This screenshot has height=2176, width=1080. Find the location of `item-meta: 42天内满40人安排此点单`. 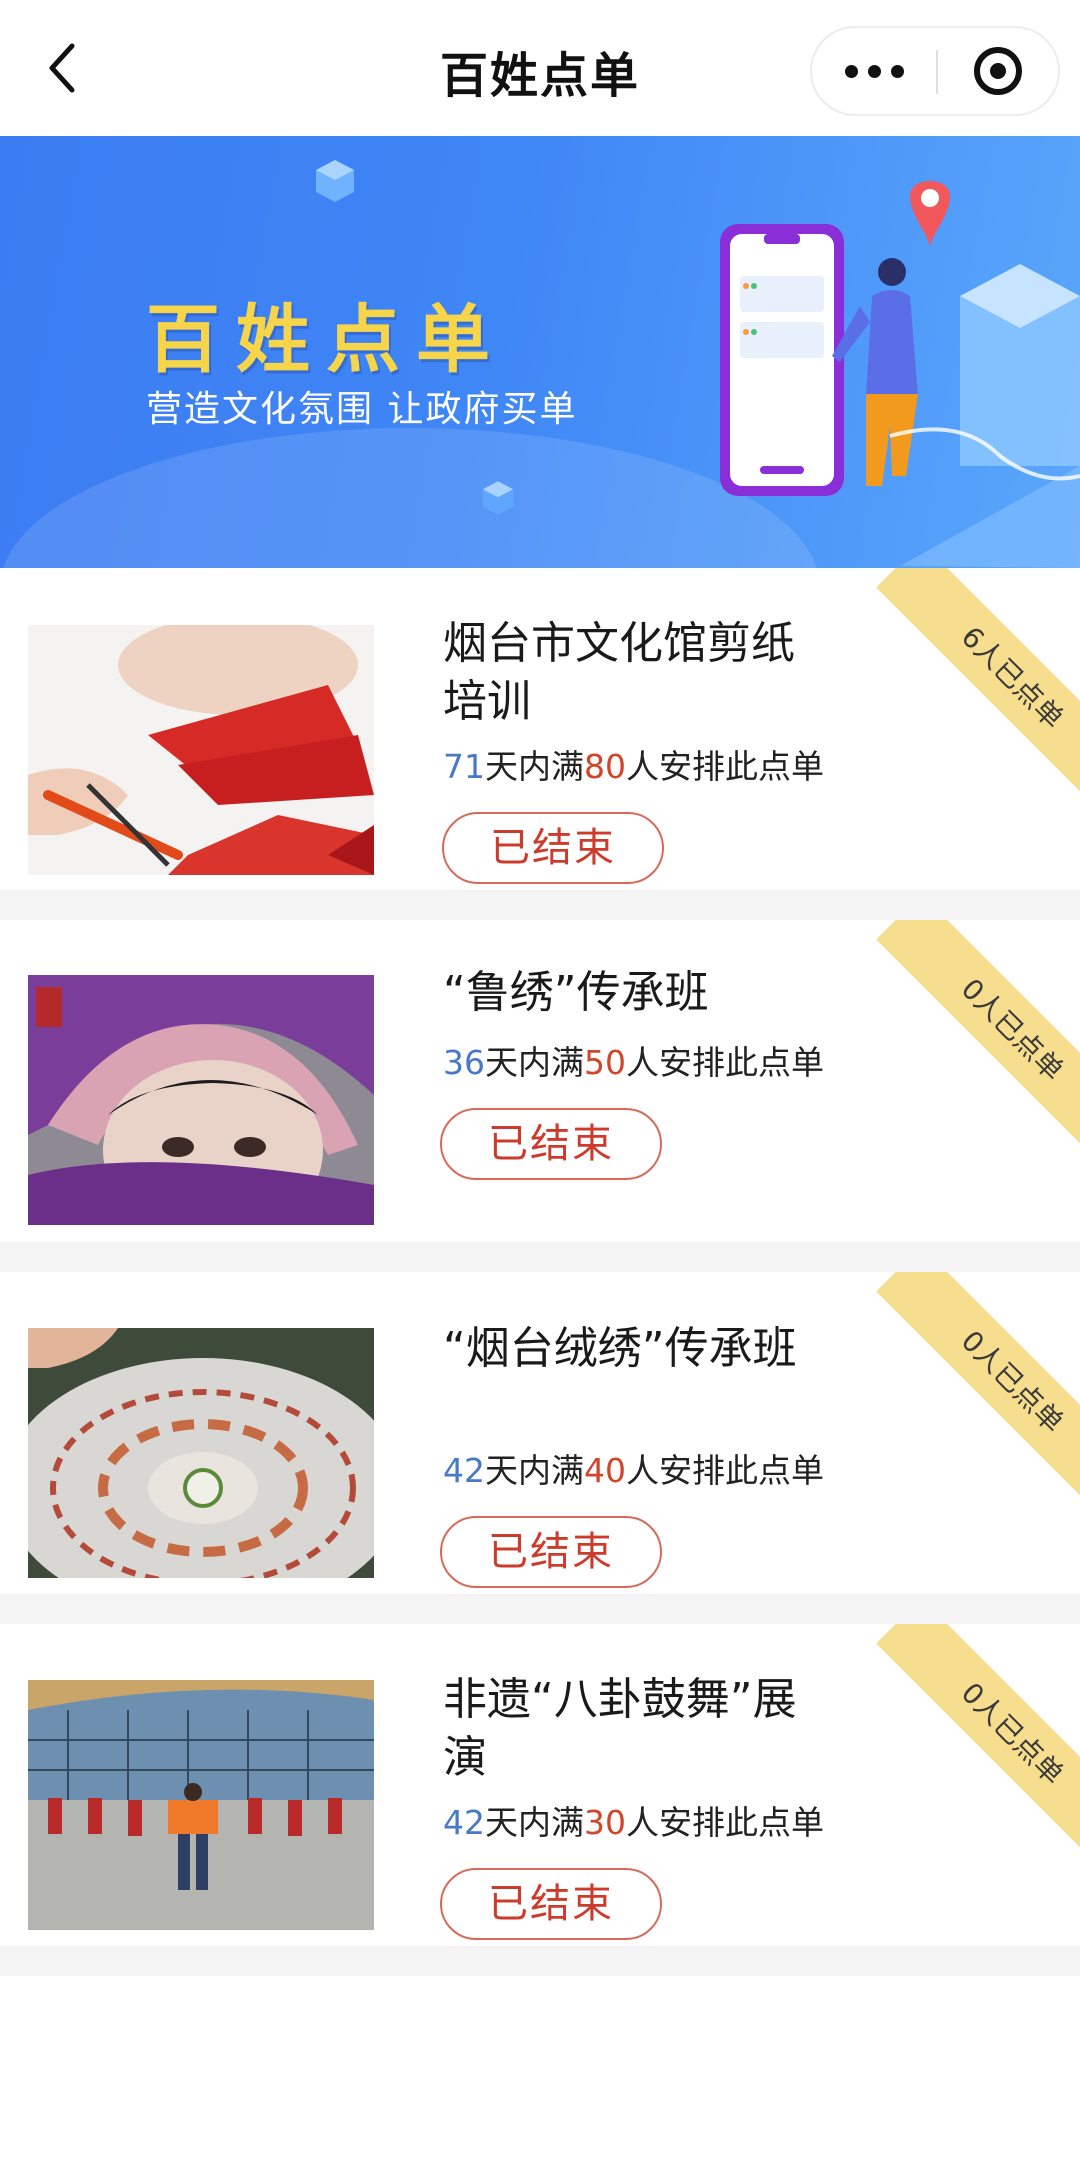

item-meta: 42天内满40人安排此点单 is located at coordinates (633, 1468).